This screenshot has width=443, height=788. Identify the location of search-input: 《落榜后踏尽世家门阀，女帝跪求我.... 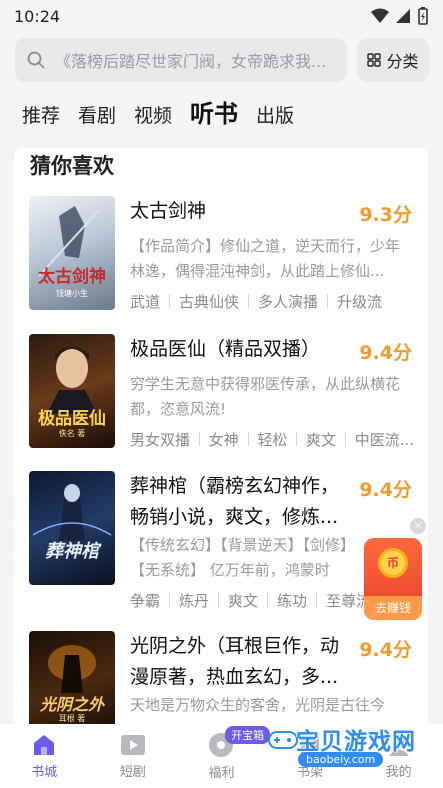
(181, 60).